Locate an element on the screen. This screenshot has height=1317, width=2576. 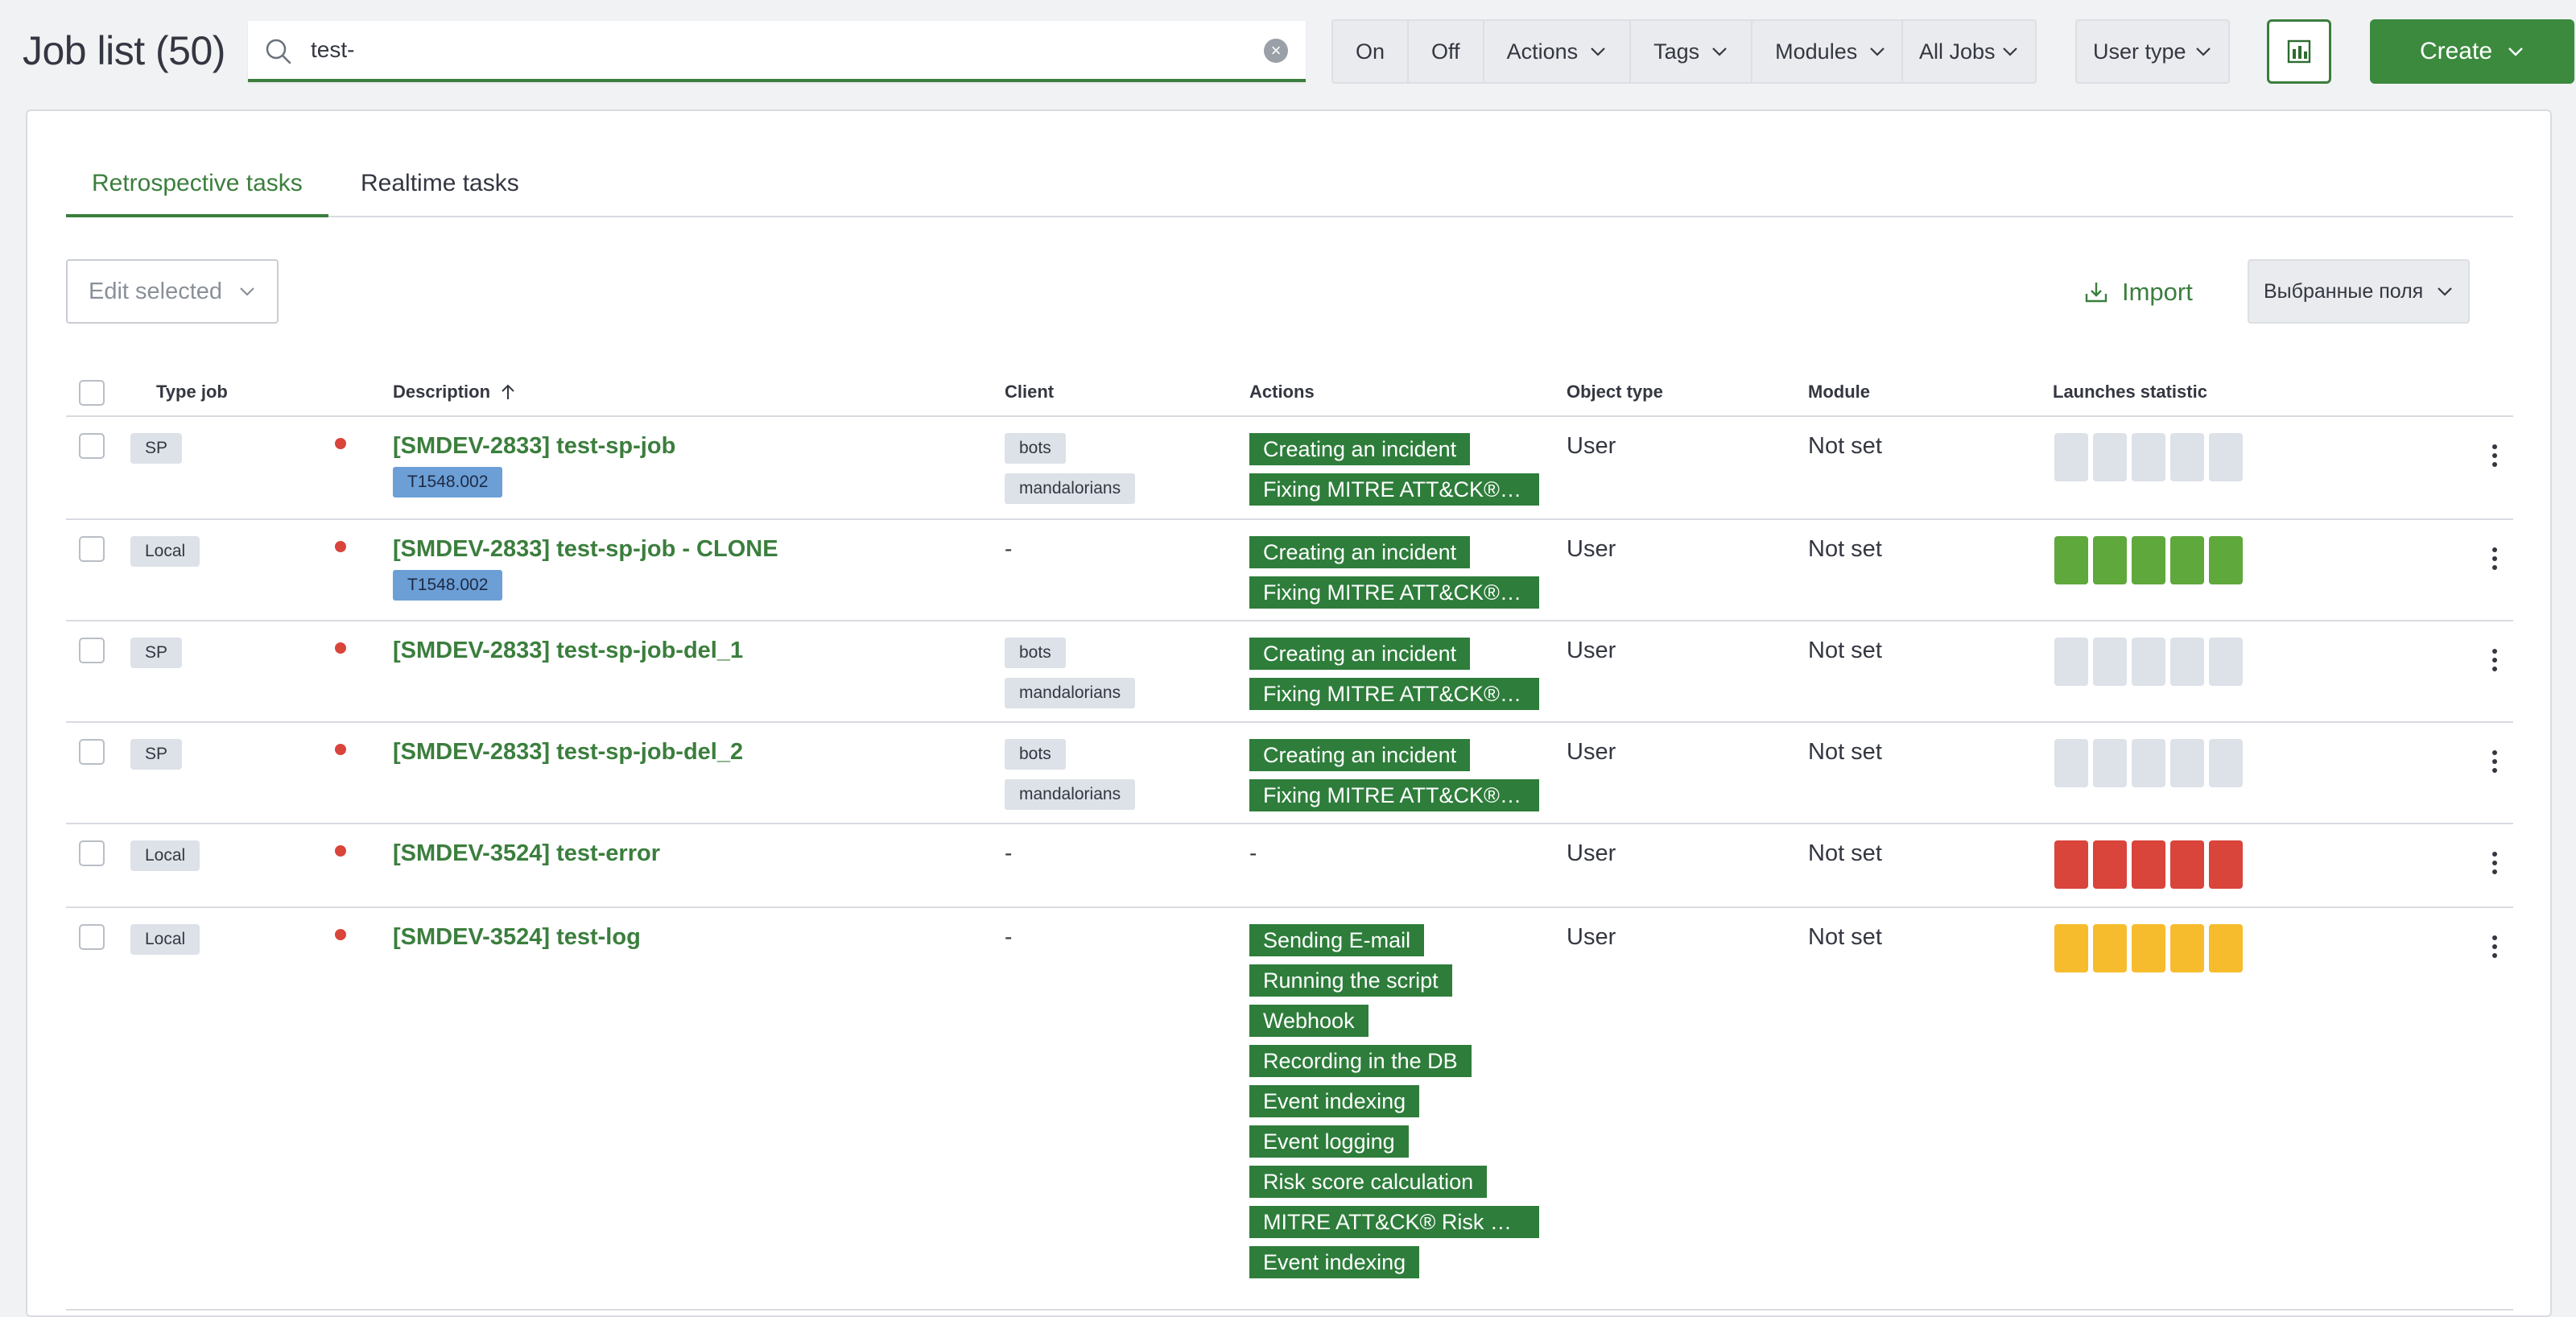
action-badge: MITRE ATT&CK® Risk Score calculation is located at coordinates (1394, 1222).